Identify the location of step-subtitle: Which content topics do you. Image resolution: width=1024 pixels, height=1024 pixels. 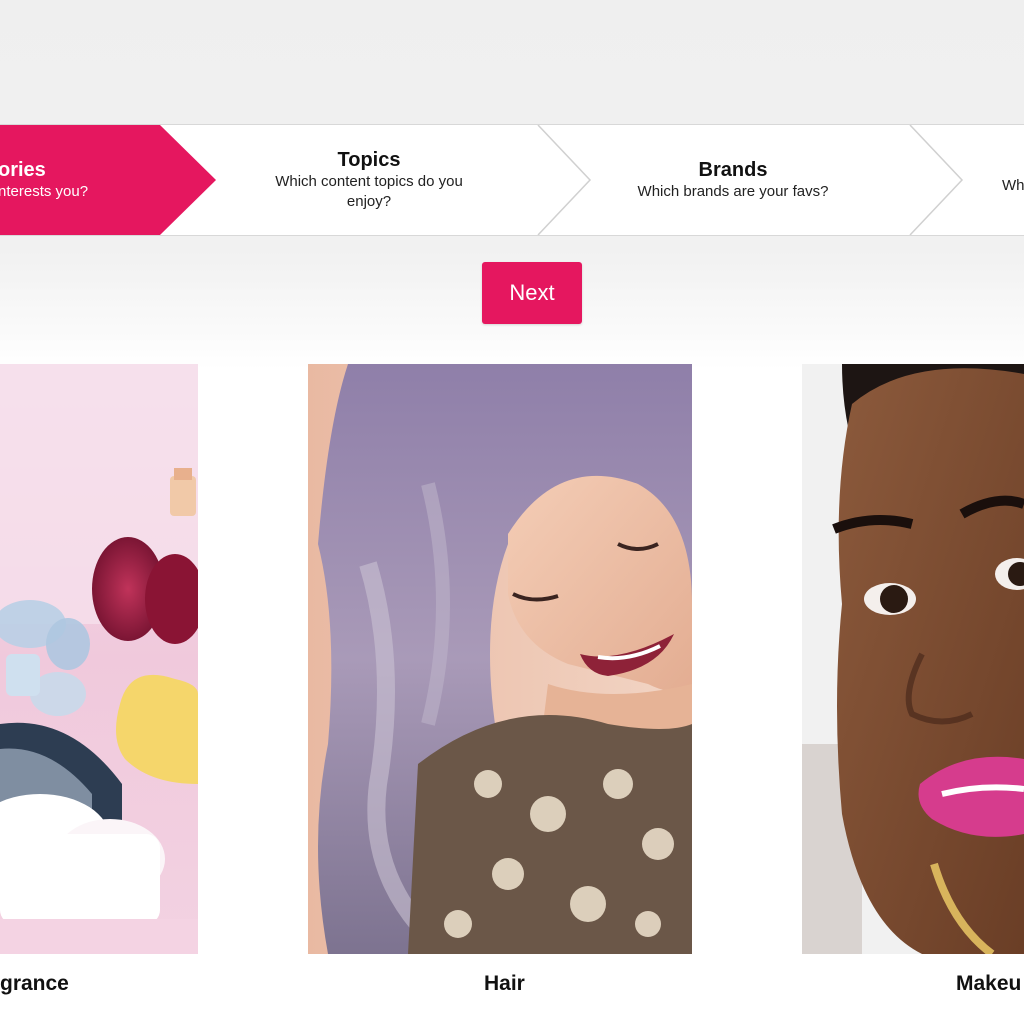
(369, 181).